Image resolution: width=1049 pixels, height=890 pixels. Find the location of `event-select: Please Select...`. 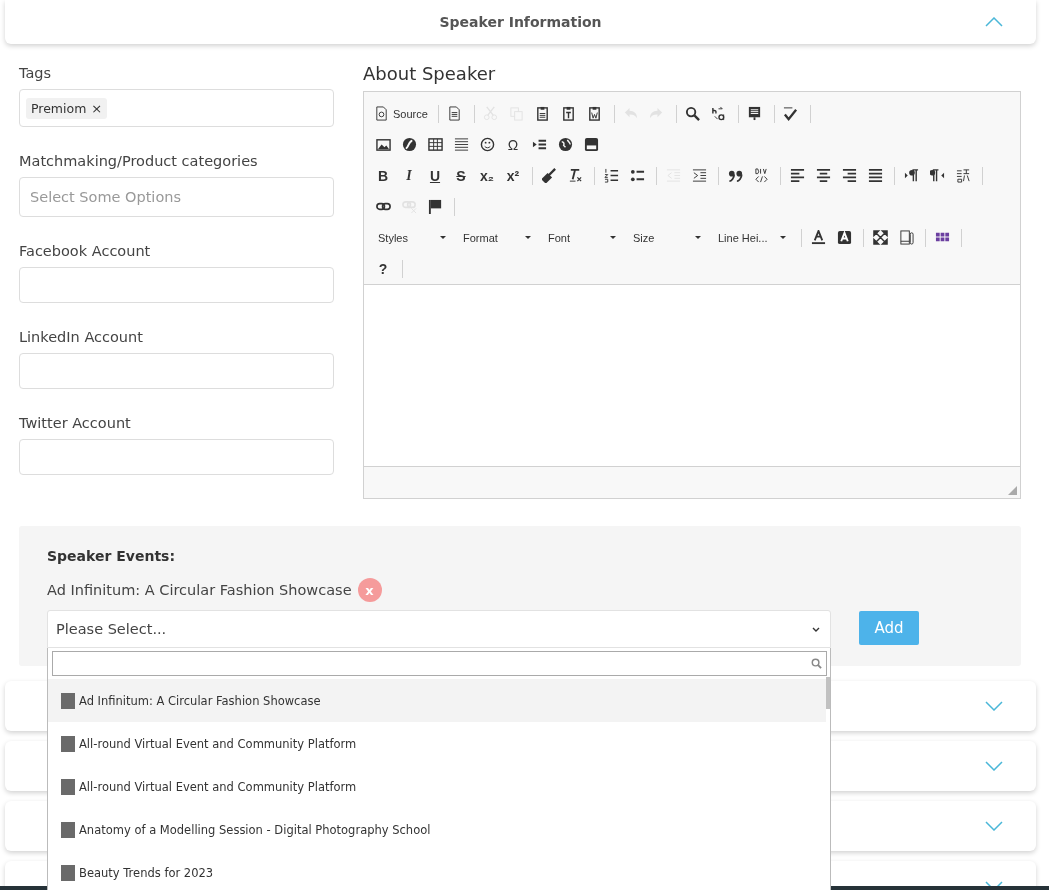

event-select: Please Select... is located at coordinates (439, 629).